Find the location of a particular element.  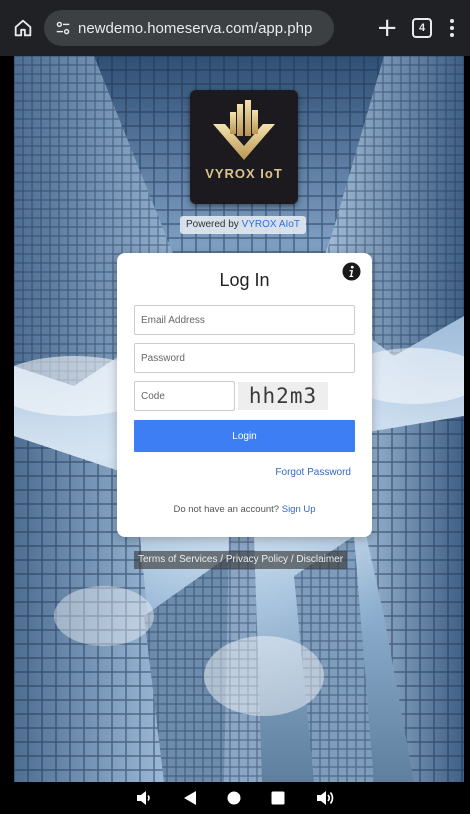

powered-by-label: Powered by is located at coordinates (214, 224).